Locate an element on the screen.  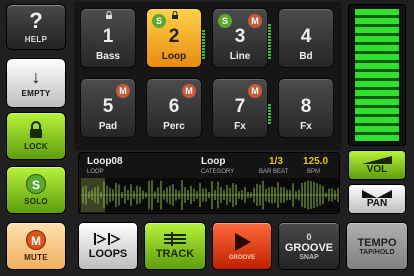
bar-beat-value: 1/3 is located at coordinates (276, 161).